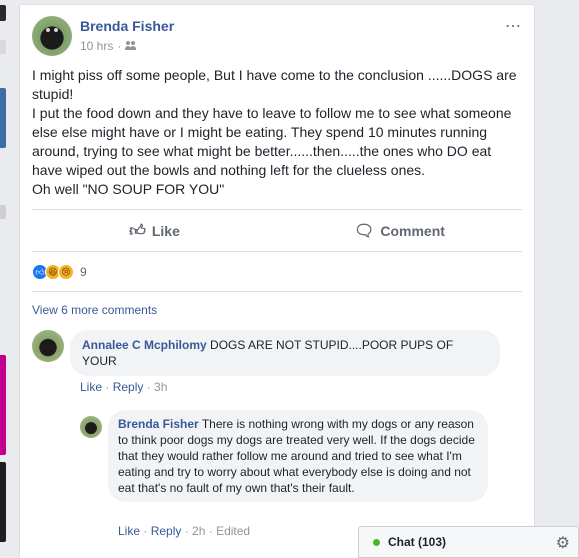 This screenshot has width=579, height=558. Describe the element at coordinates (137, 231) in the screenshot. I see `thumbs-up-icon: 👍︎` at that location.